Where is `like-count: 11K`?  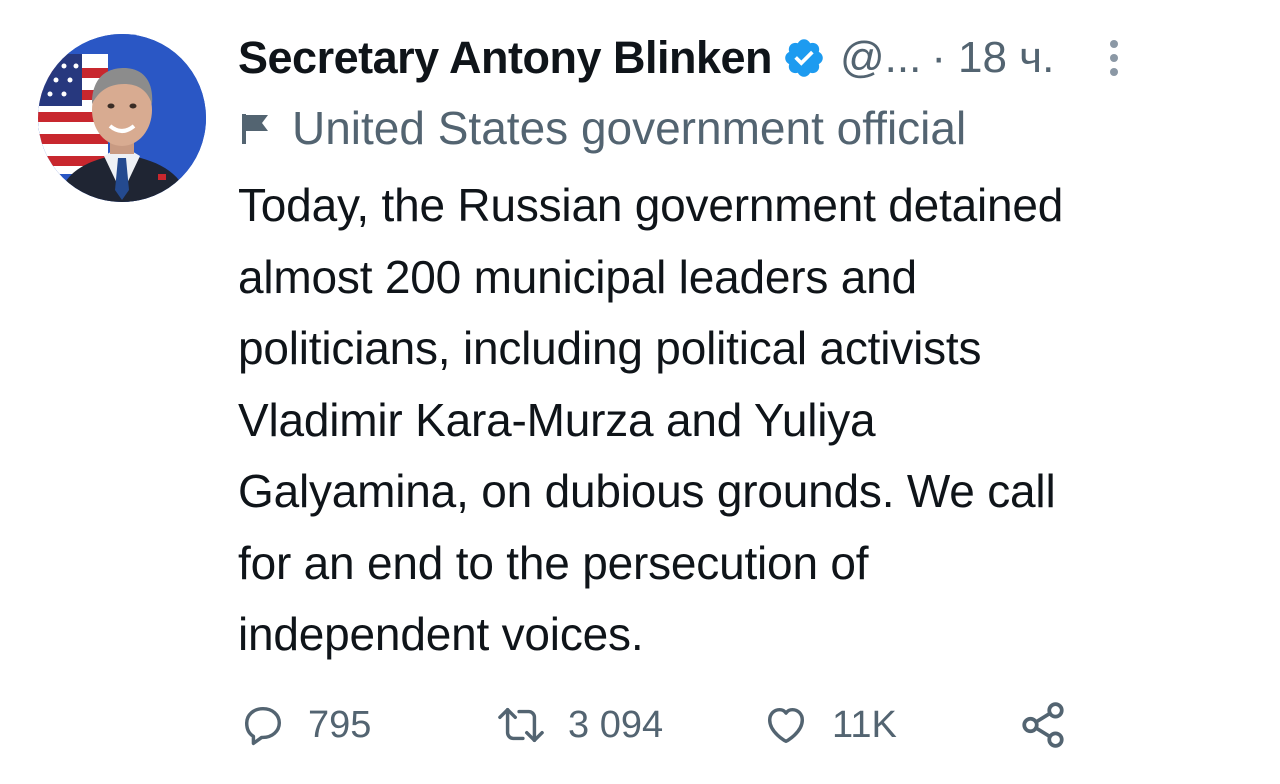 like-count: 11K is located at coordinates (864, 724).